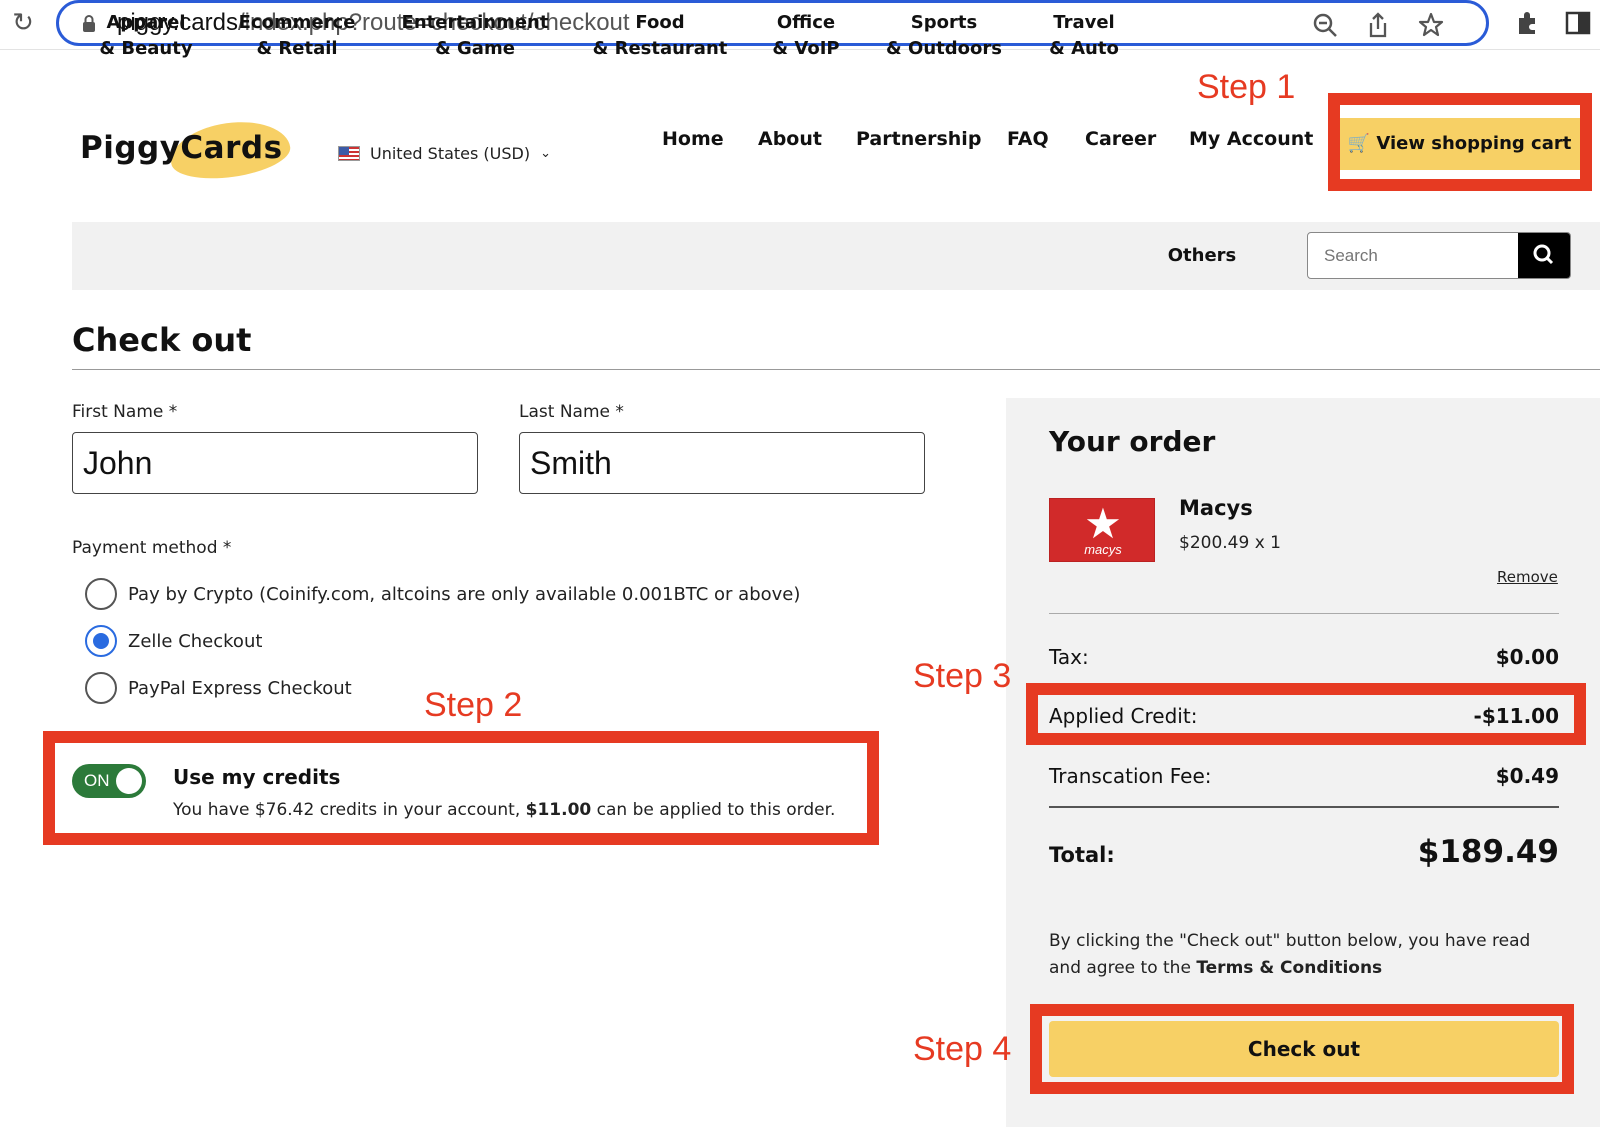  What do you see at coordinates (146, 22) in the screenshot?
I see `category-line1: Apparel` at bounding box center [146, 22].